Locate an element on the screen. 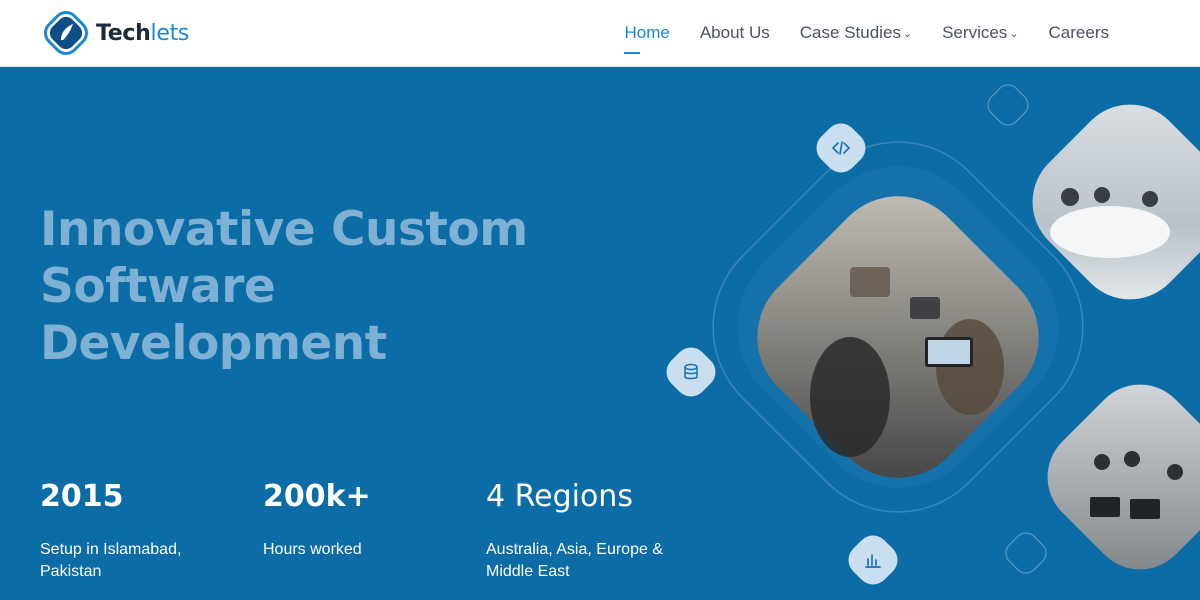  headline-line-3: Development is located at coordinates (213, 343).